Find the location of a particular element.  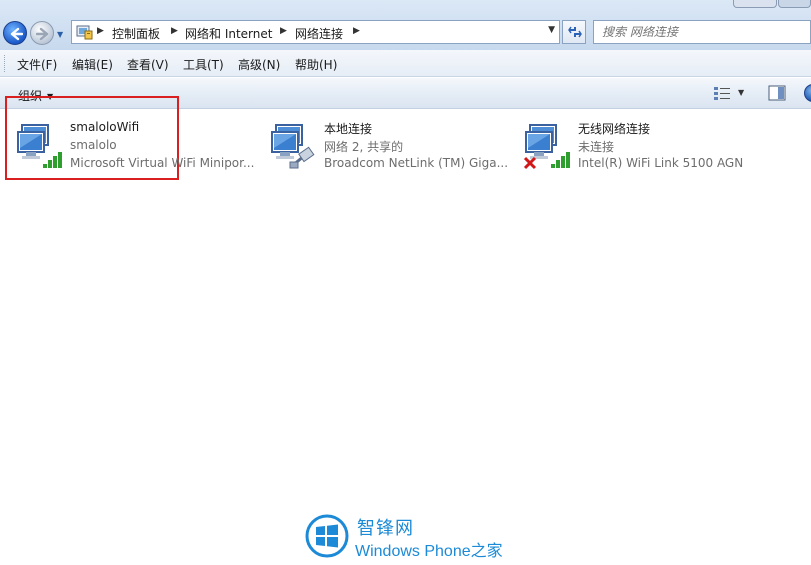

view-options-dropdown-icon: ▼ is located at coordinates (741, 92).